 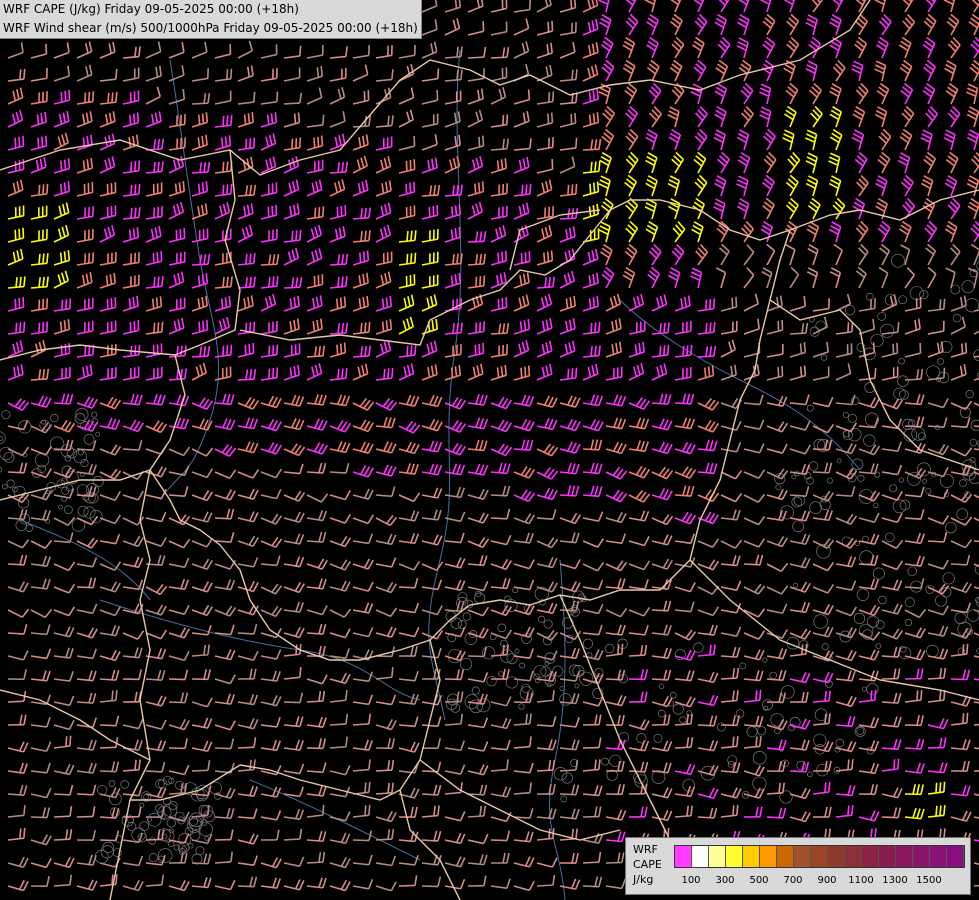 I want to click on legend-tick-label: 900, so click(x=827, y=880).